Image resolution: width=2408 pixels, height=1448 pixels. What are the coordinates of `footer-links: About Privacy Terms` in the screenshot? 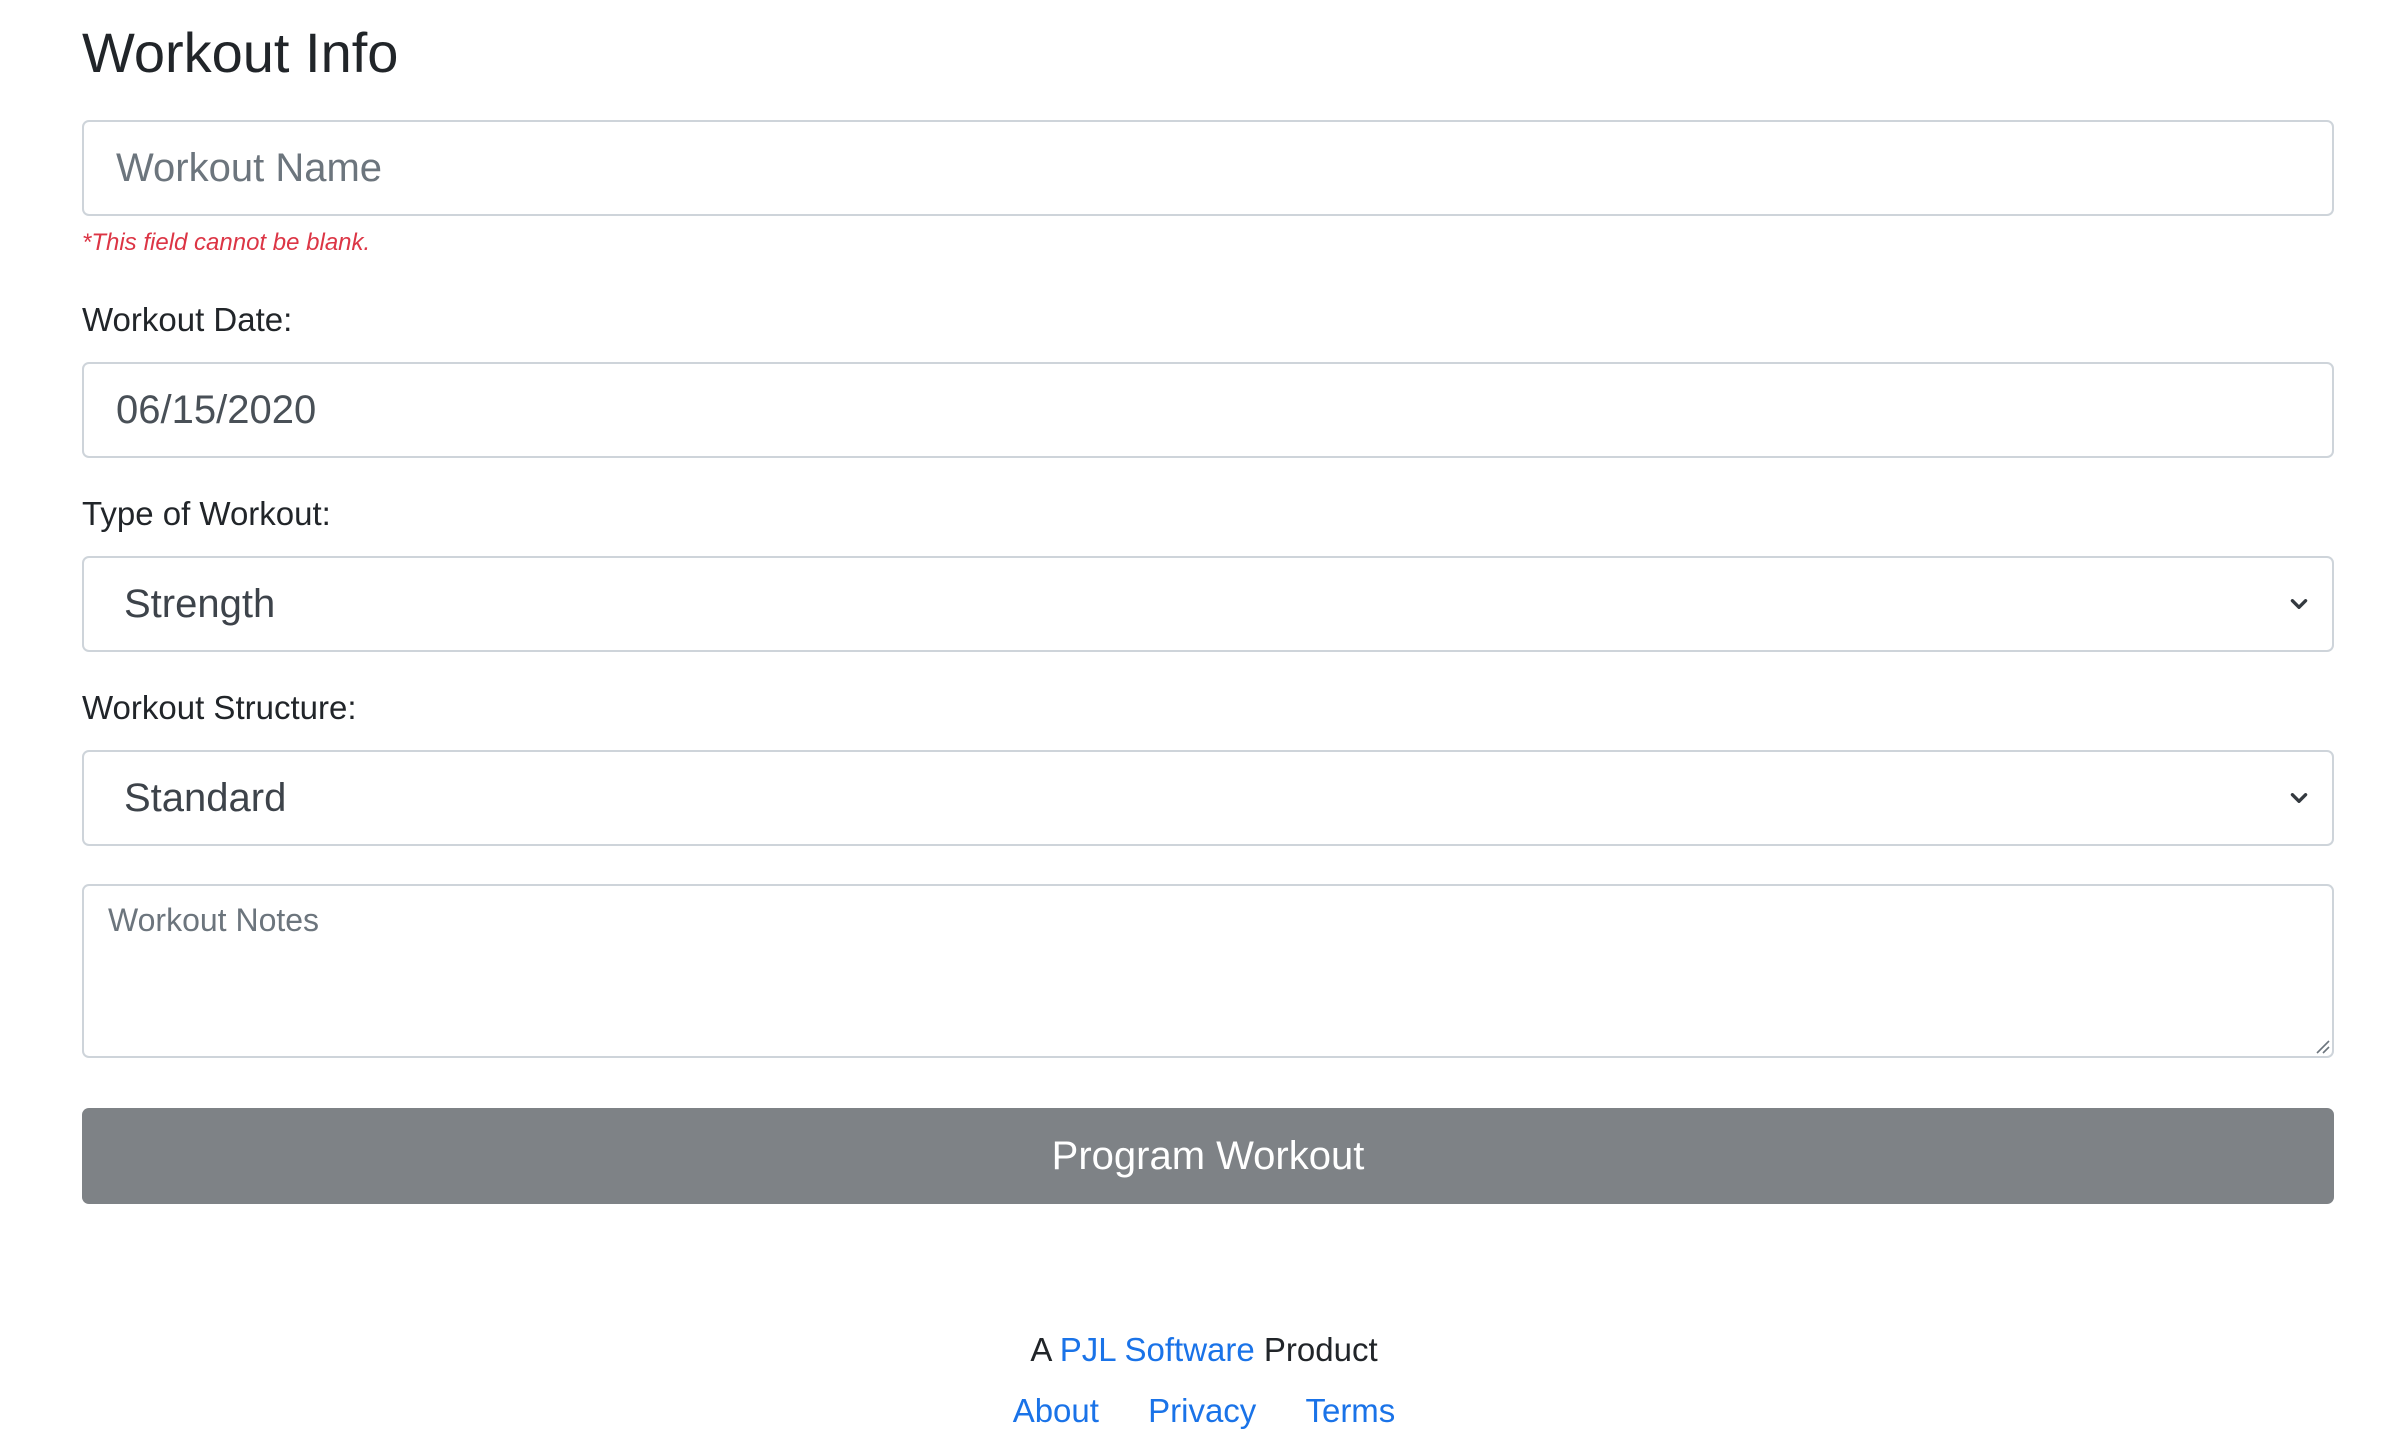 It's located at (1204, 1411).